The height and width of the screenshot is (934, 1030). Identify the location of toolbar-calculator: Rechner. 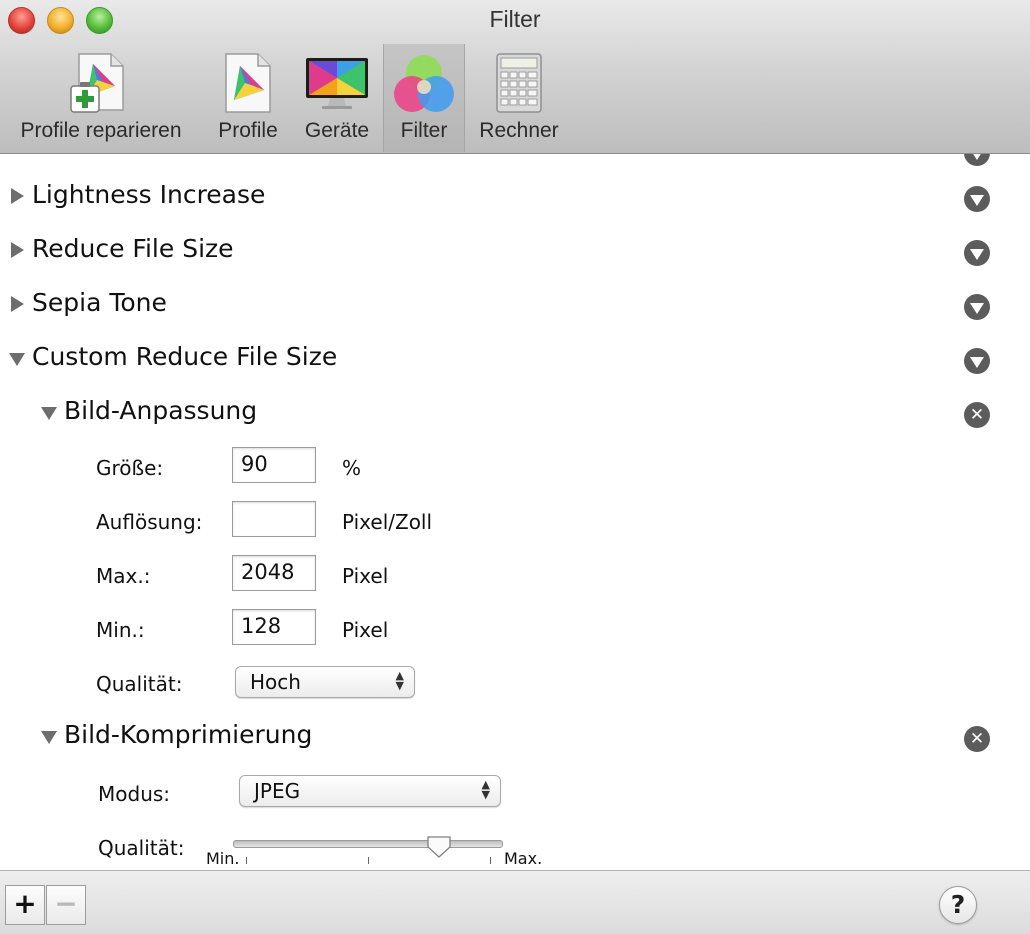
(519, 98).